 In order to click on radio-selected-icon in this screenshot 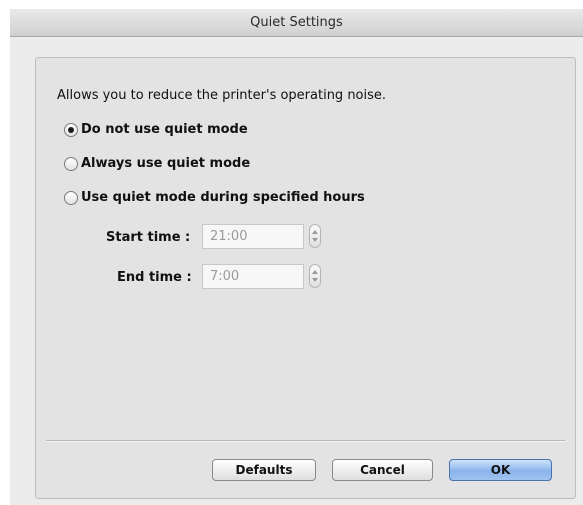, I will do `click(71, 129)`.